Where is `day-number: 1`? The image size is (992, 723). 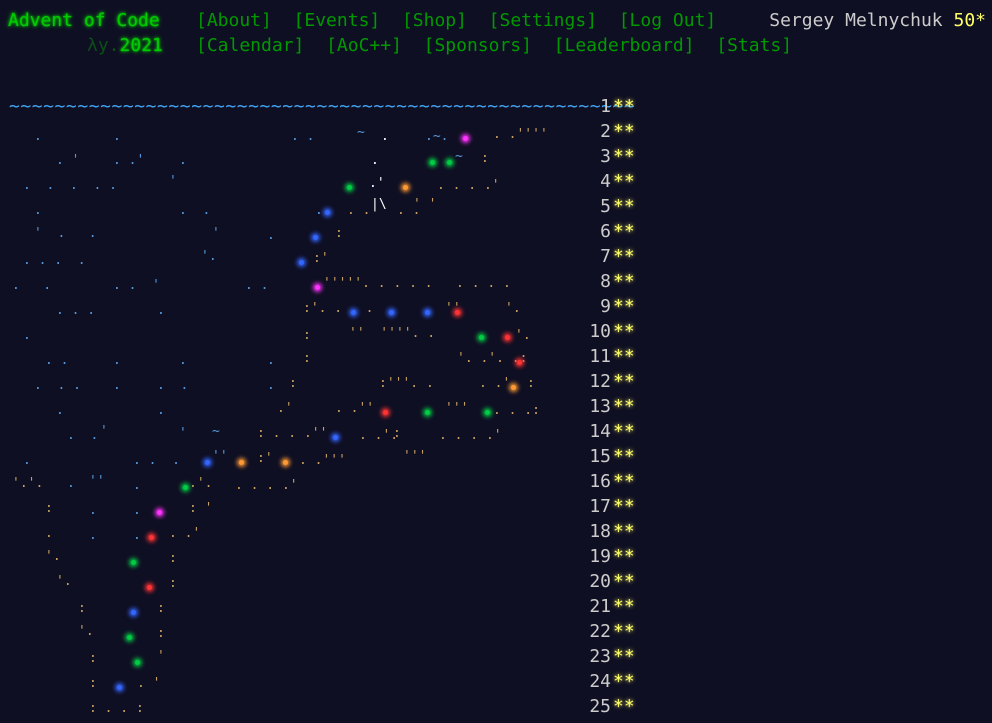 day-number: 1 is located at coordinates (605, 106).